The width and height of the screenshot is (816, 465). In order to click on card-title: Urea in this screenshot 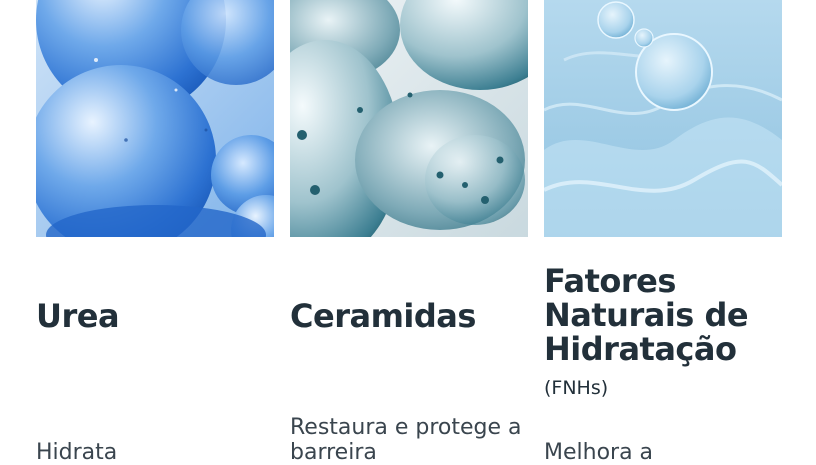, I will do `click(78, 316)`.